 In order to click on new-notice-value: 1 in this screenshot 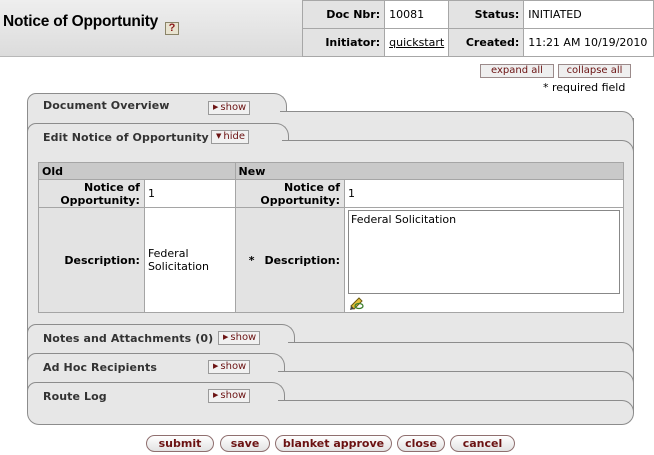, I will do `click(484, 193)`.